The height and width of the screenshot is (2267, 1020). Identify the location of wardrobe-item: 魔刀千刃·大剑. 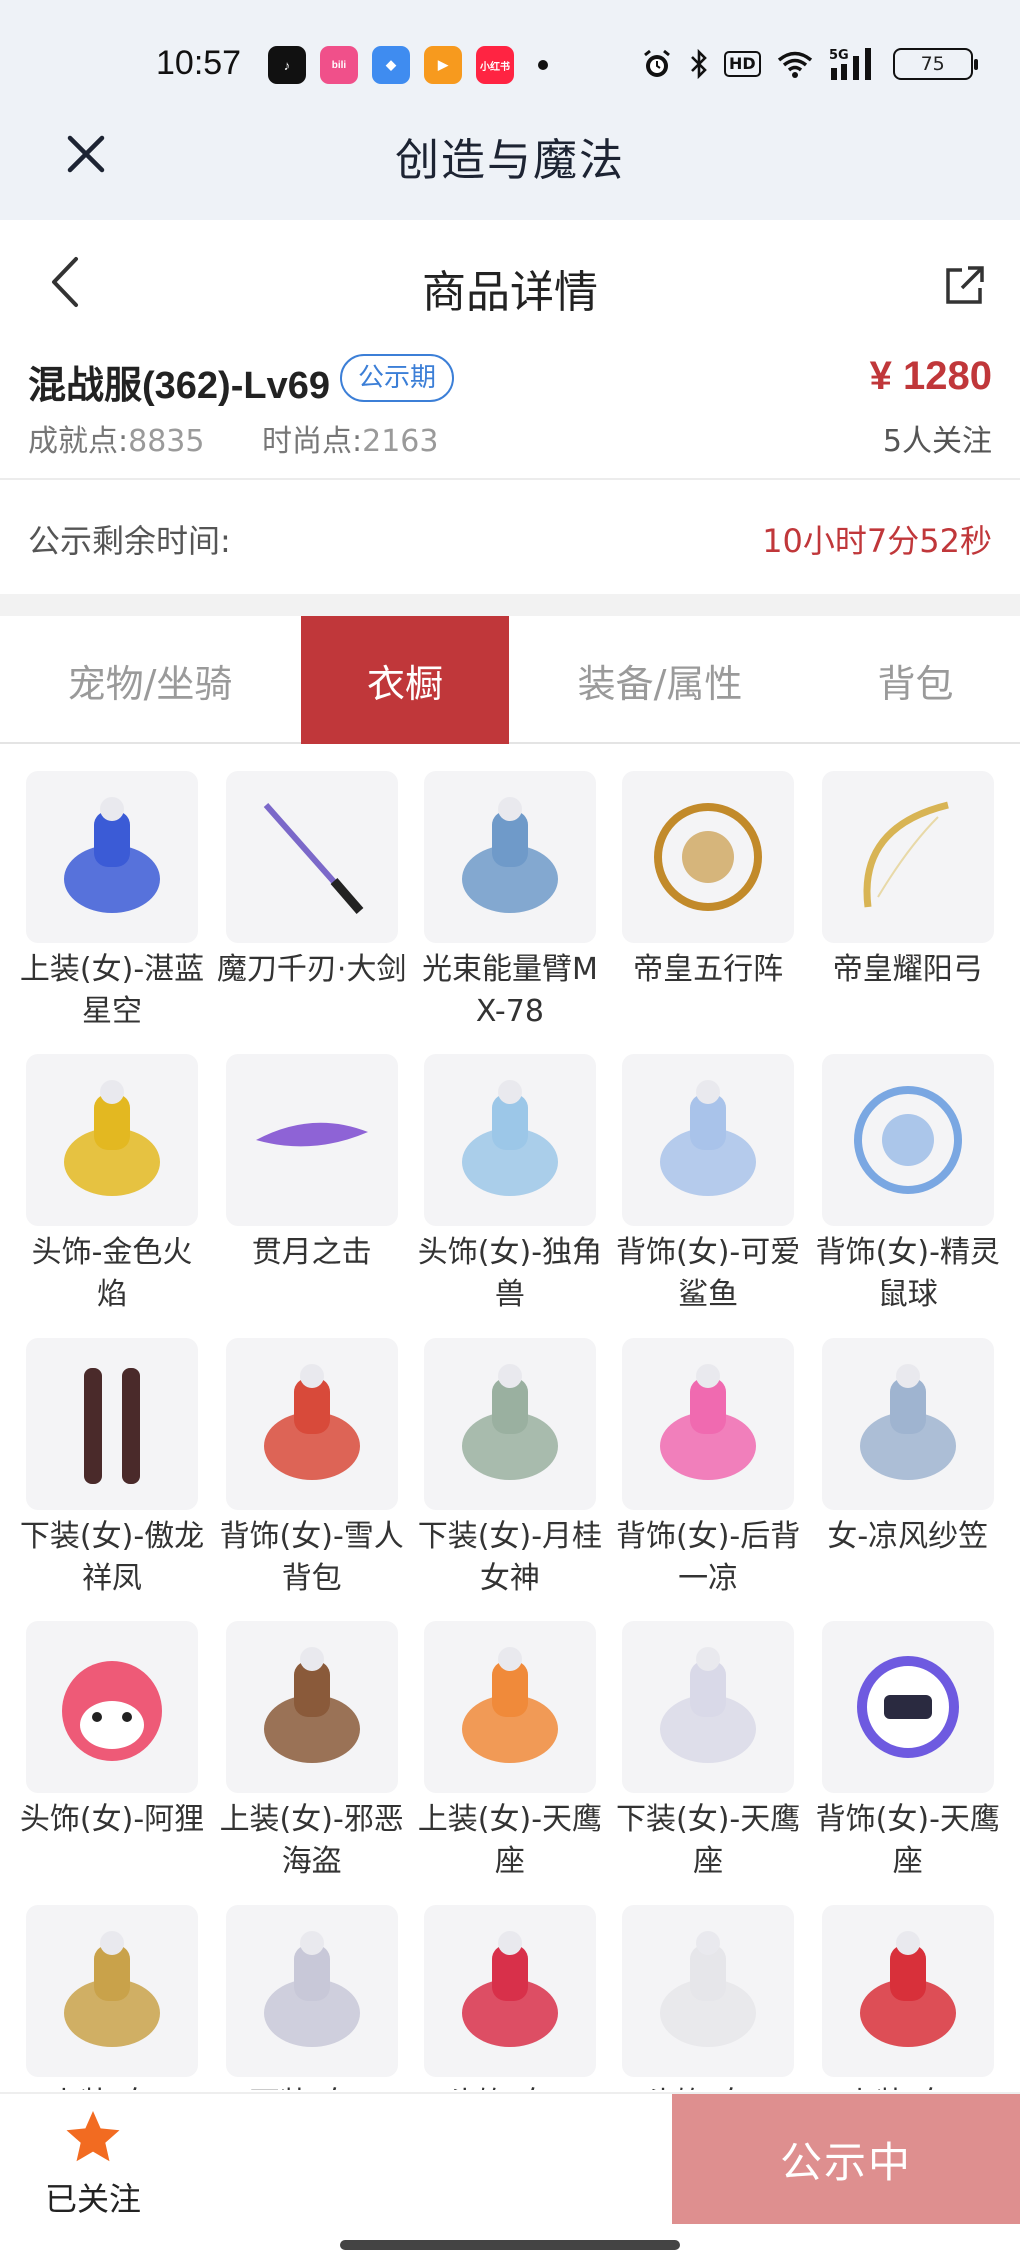
(311, 880).